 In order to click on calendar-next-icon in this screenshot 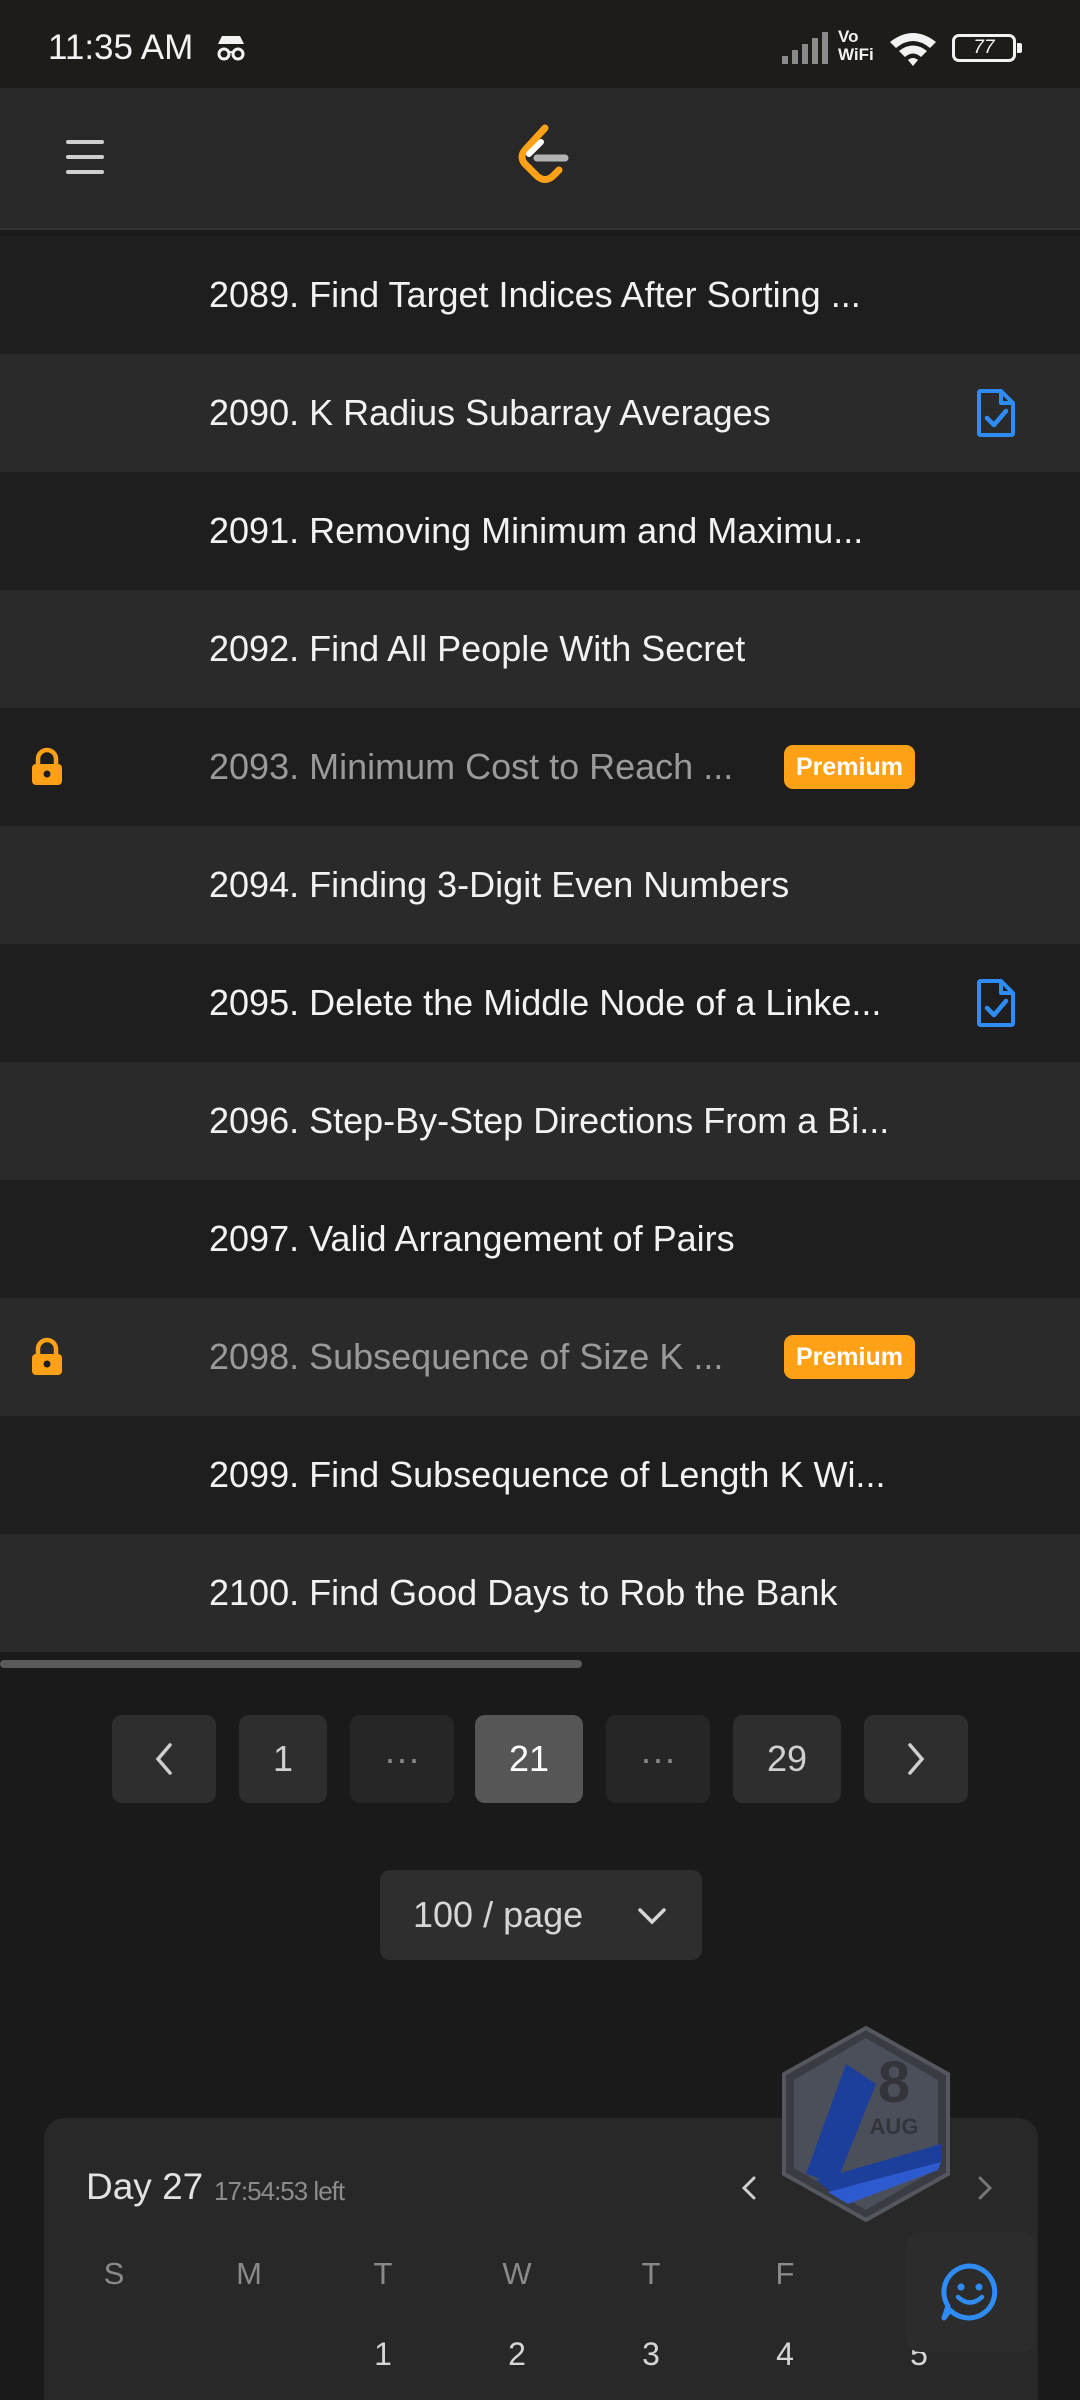, I will do `click(985, 2188)`.